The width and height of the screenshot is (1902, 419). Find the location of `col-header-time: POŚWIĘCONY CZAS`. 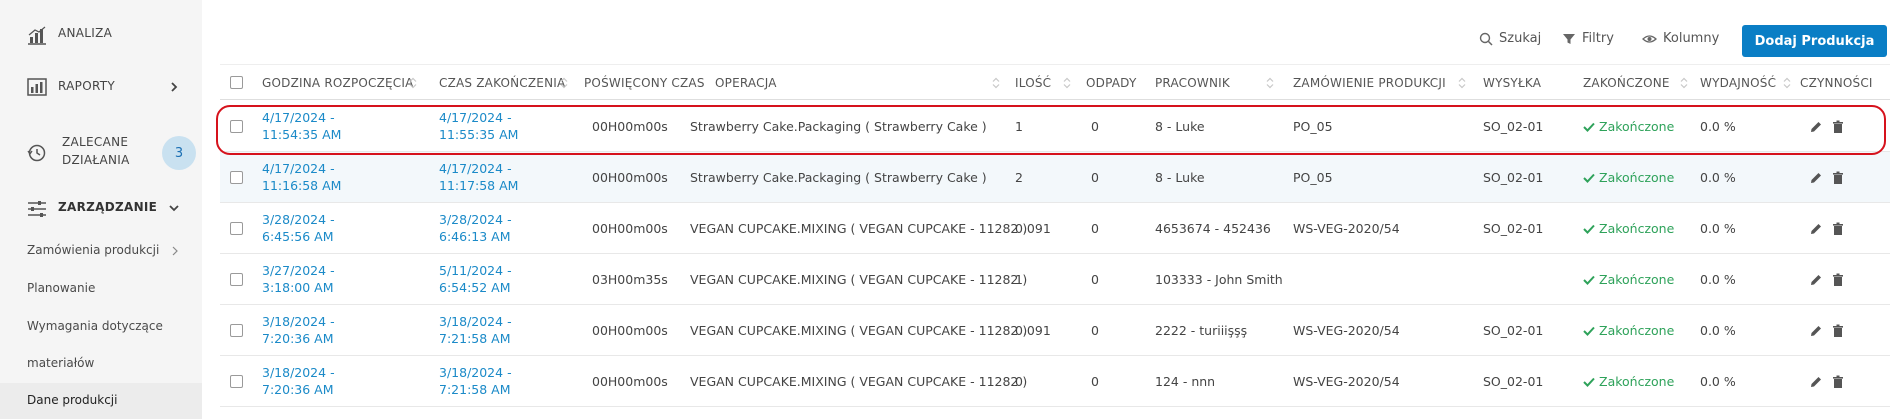

col-header-time: POŚWIĘCONY CZAS is located at coordinates (644, 83).